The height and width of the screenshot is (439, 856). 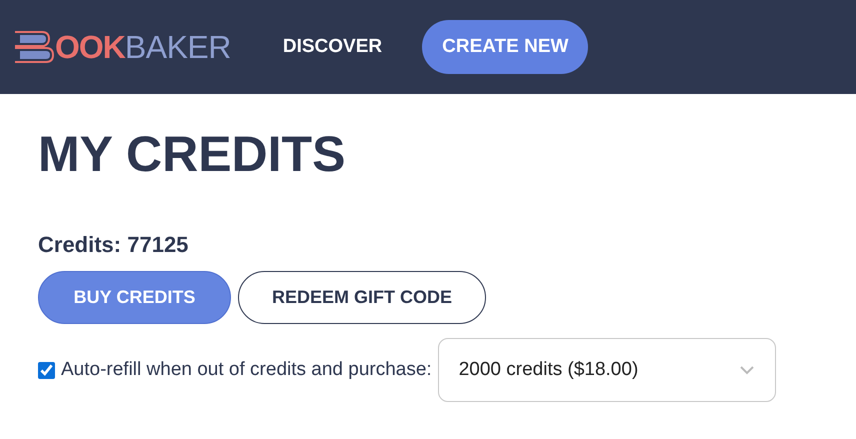 I want to click on redeem-button: REDEEM GIFT CODE, so click(x=362, y=297).